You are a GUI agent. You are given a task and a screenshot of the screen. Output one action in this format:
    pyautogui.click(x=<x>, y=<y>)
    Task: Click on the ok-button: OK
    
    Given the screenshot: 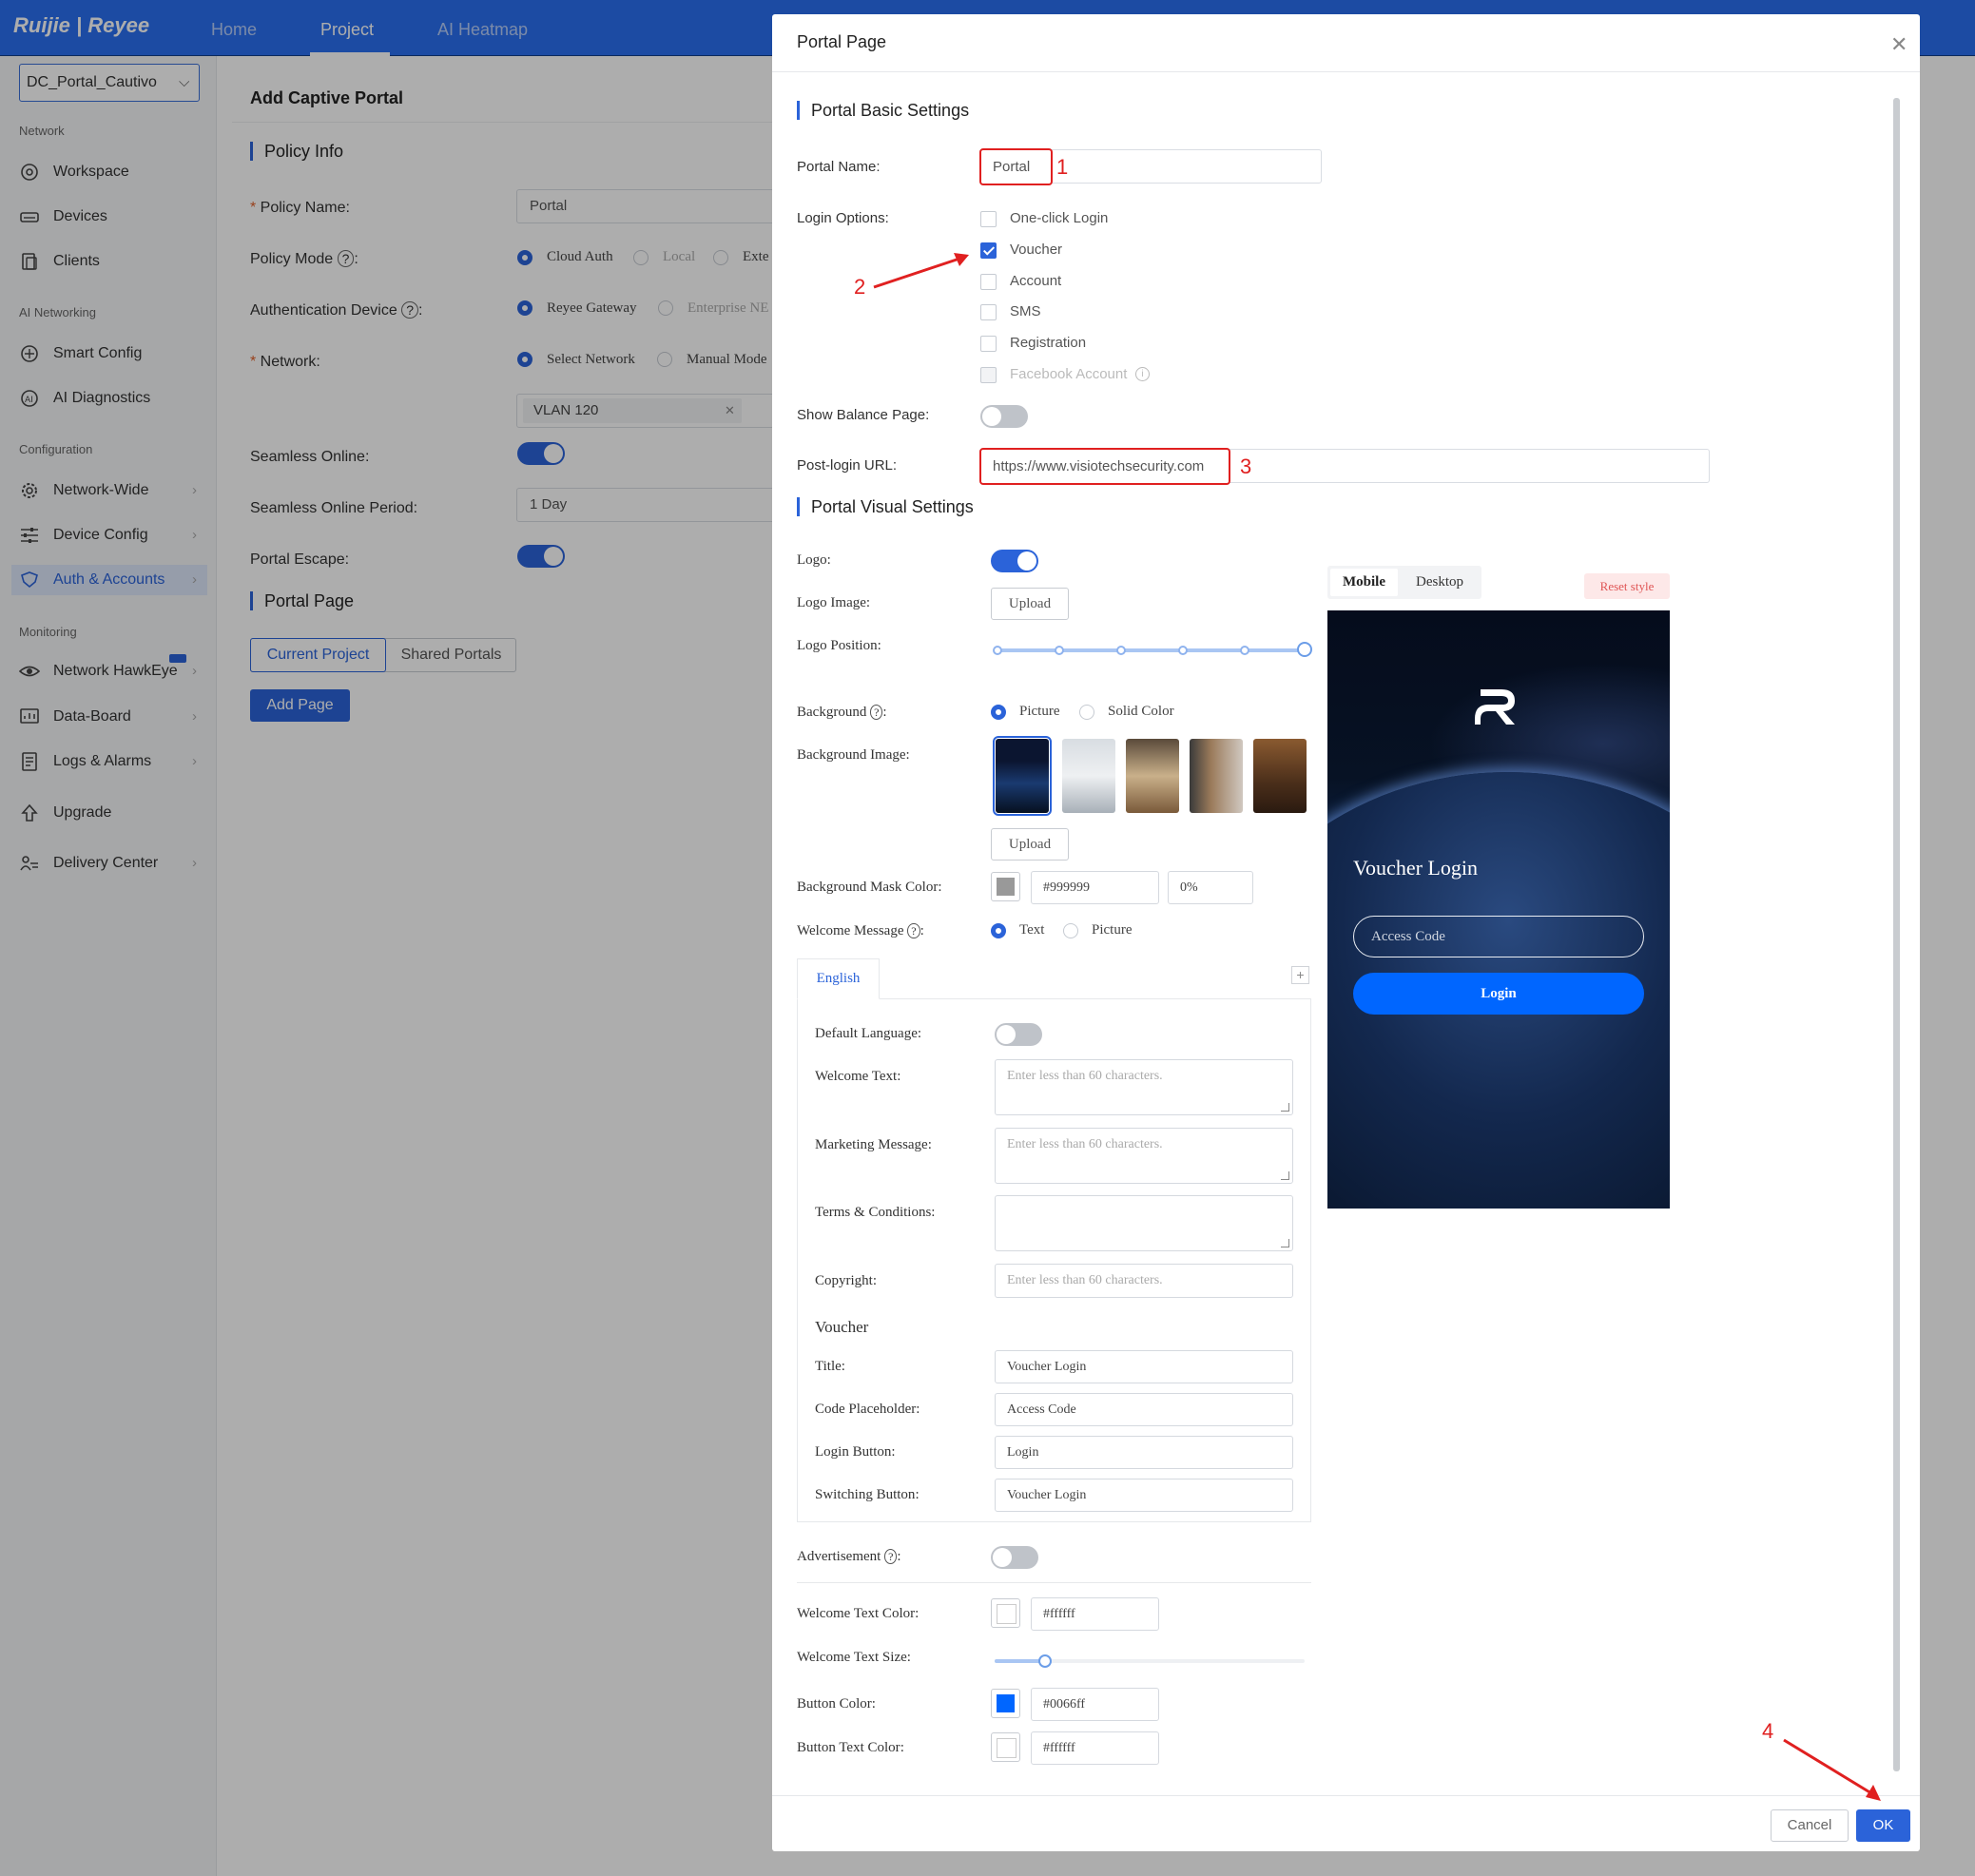 What is the action you would take?
    pyautogui.click(x=1883, y=1826)
    